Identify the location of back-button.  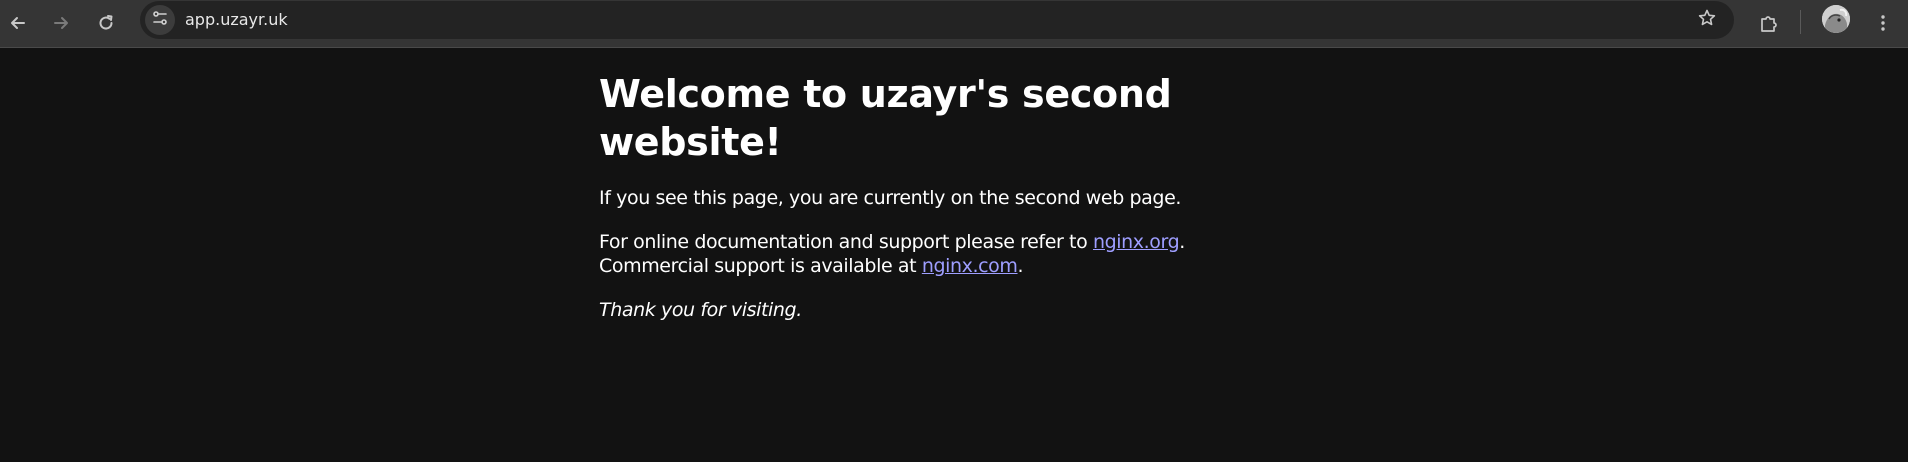
(18, 23).